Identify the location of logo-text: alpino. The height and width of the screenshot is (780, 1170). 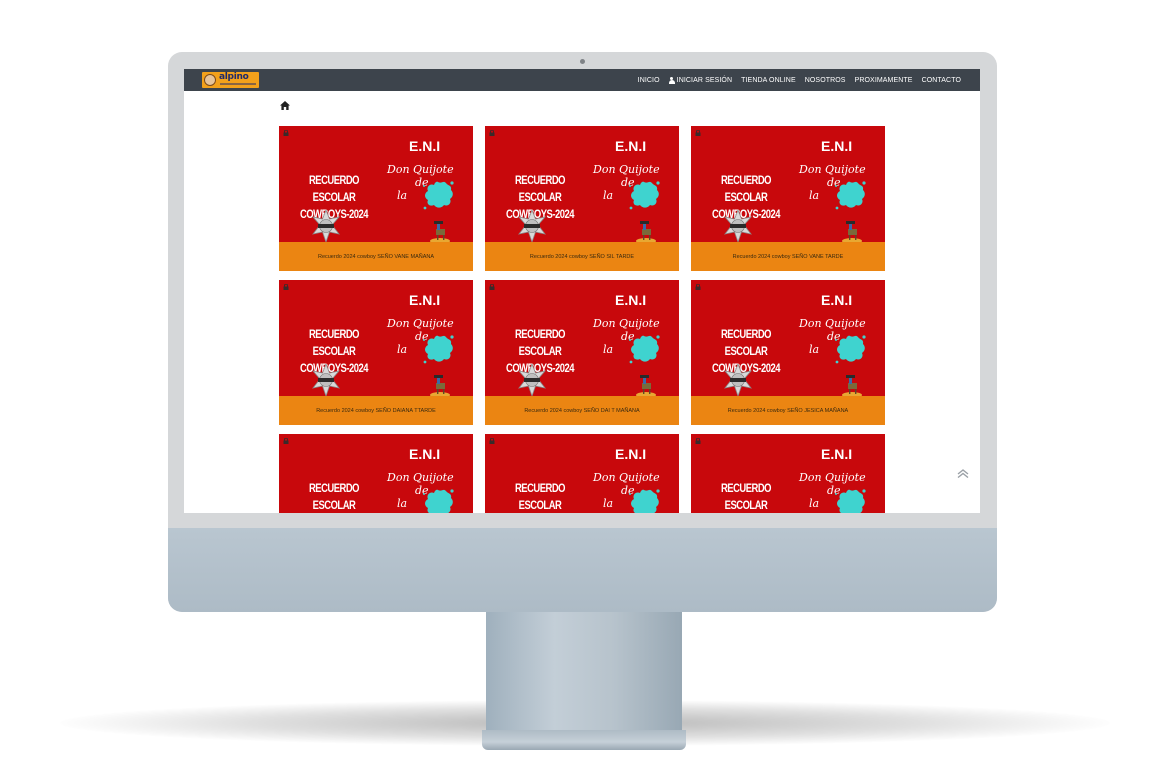
(234, 77).